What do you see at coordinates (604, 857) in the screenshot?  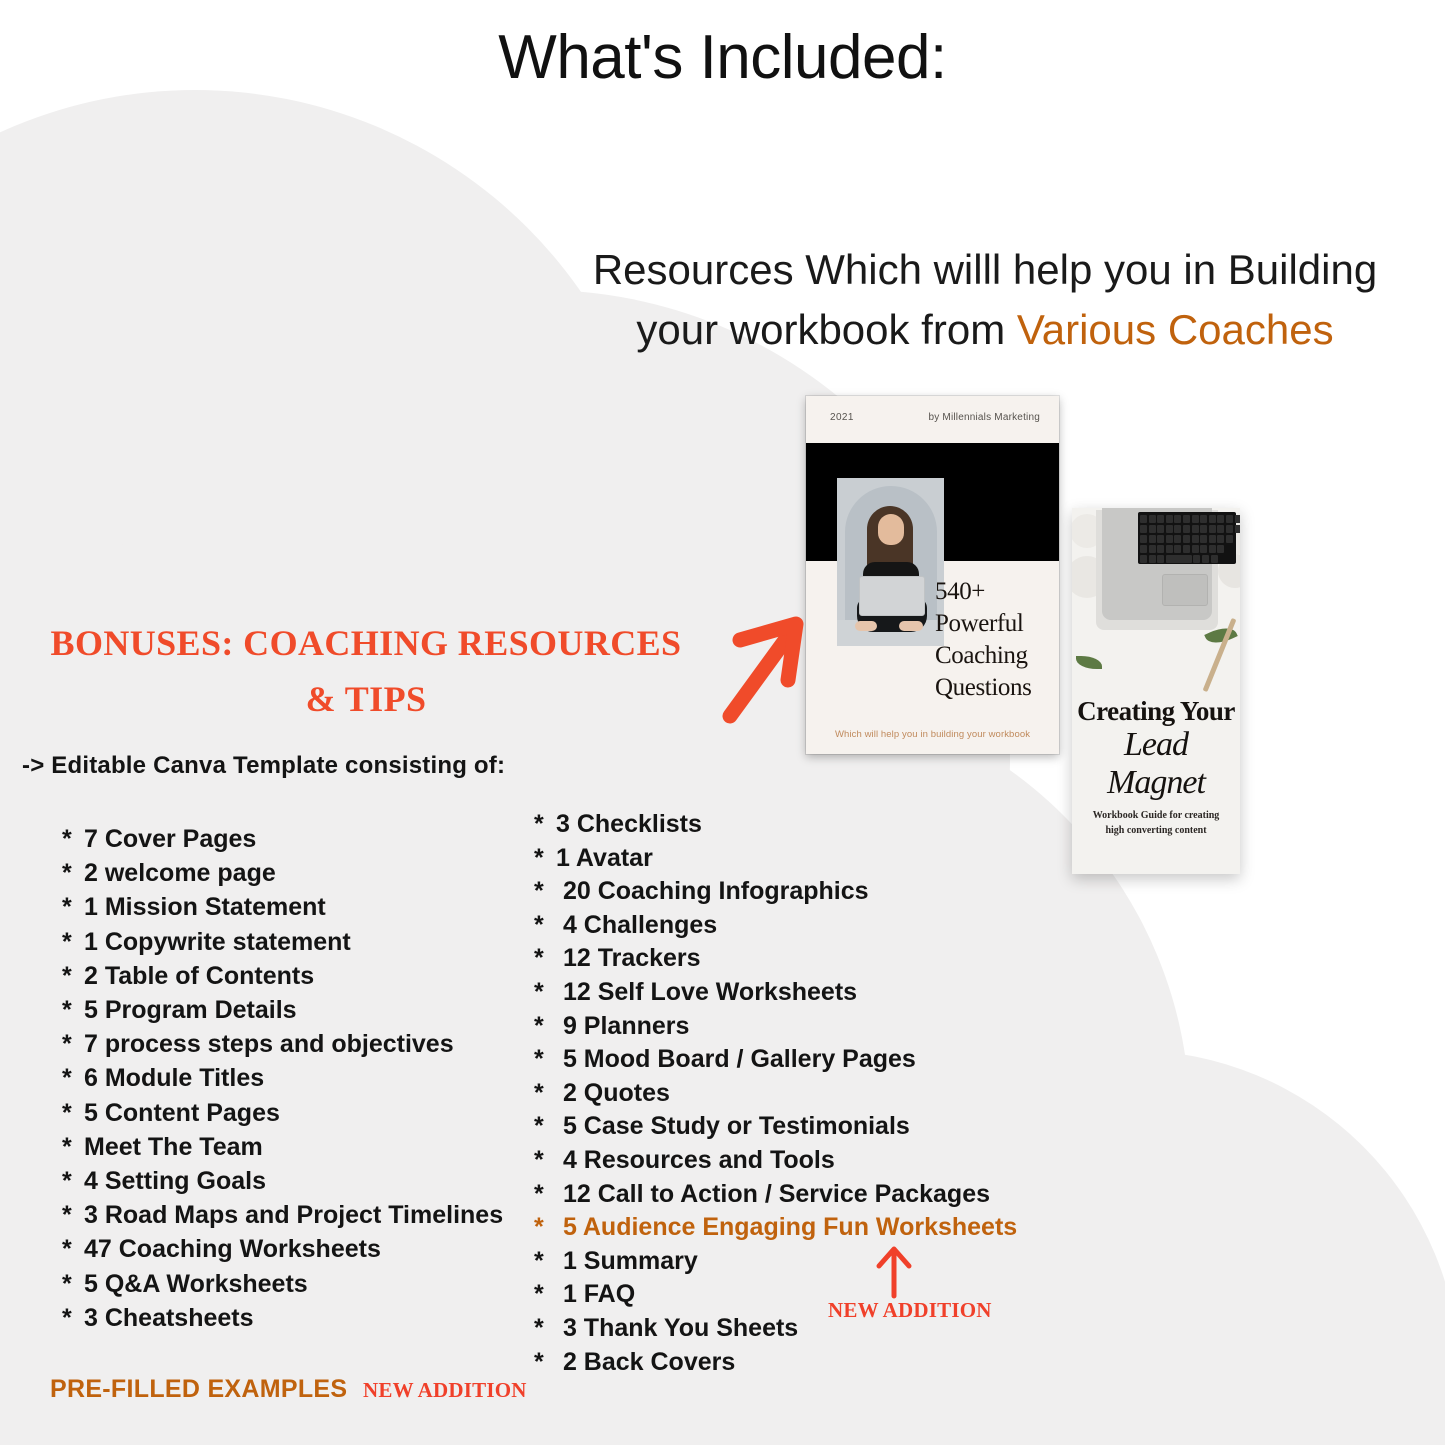 I see `list-item-label: 1 Avatar` at bounding box center [604, 857].